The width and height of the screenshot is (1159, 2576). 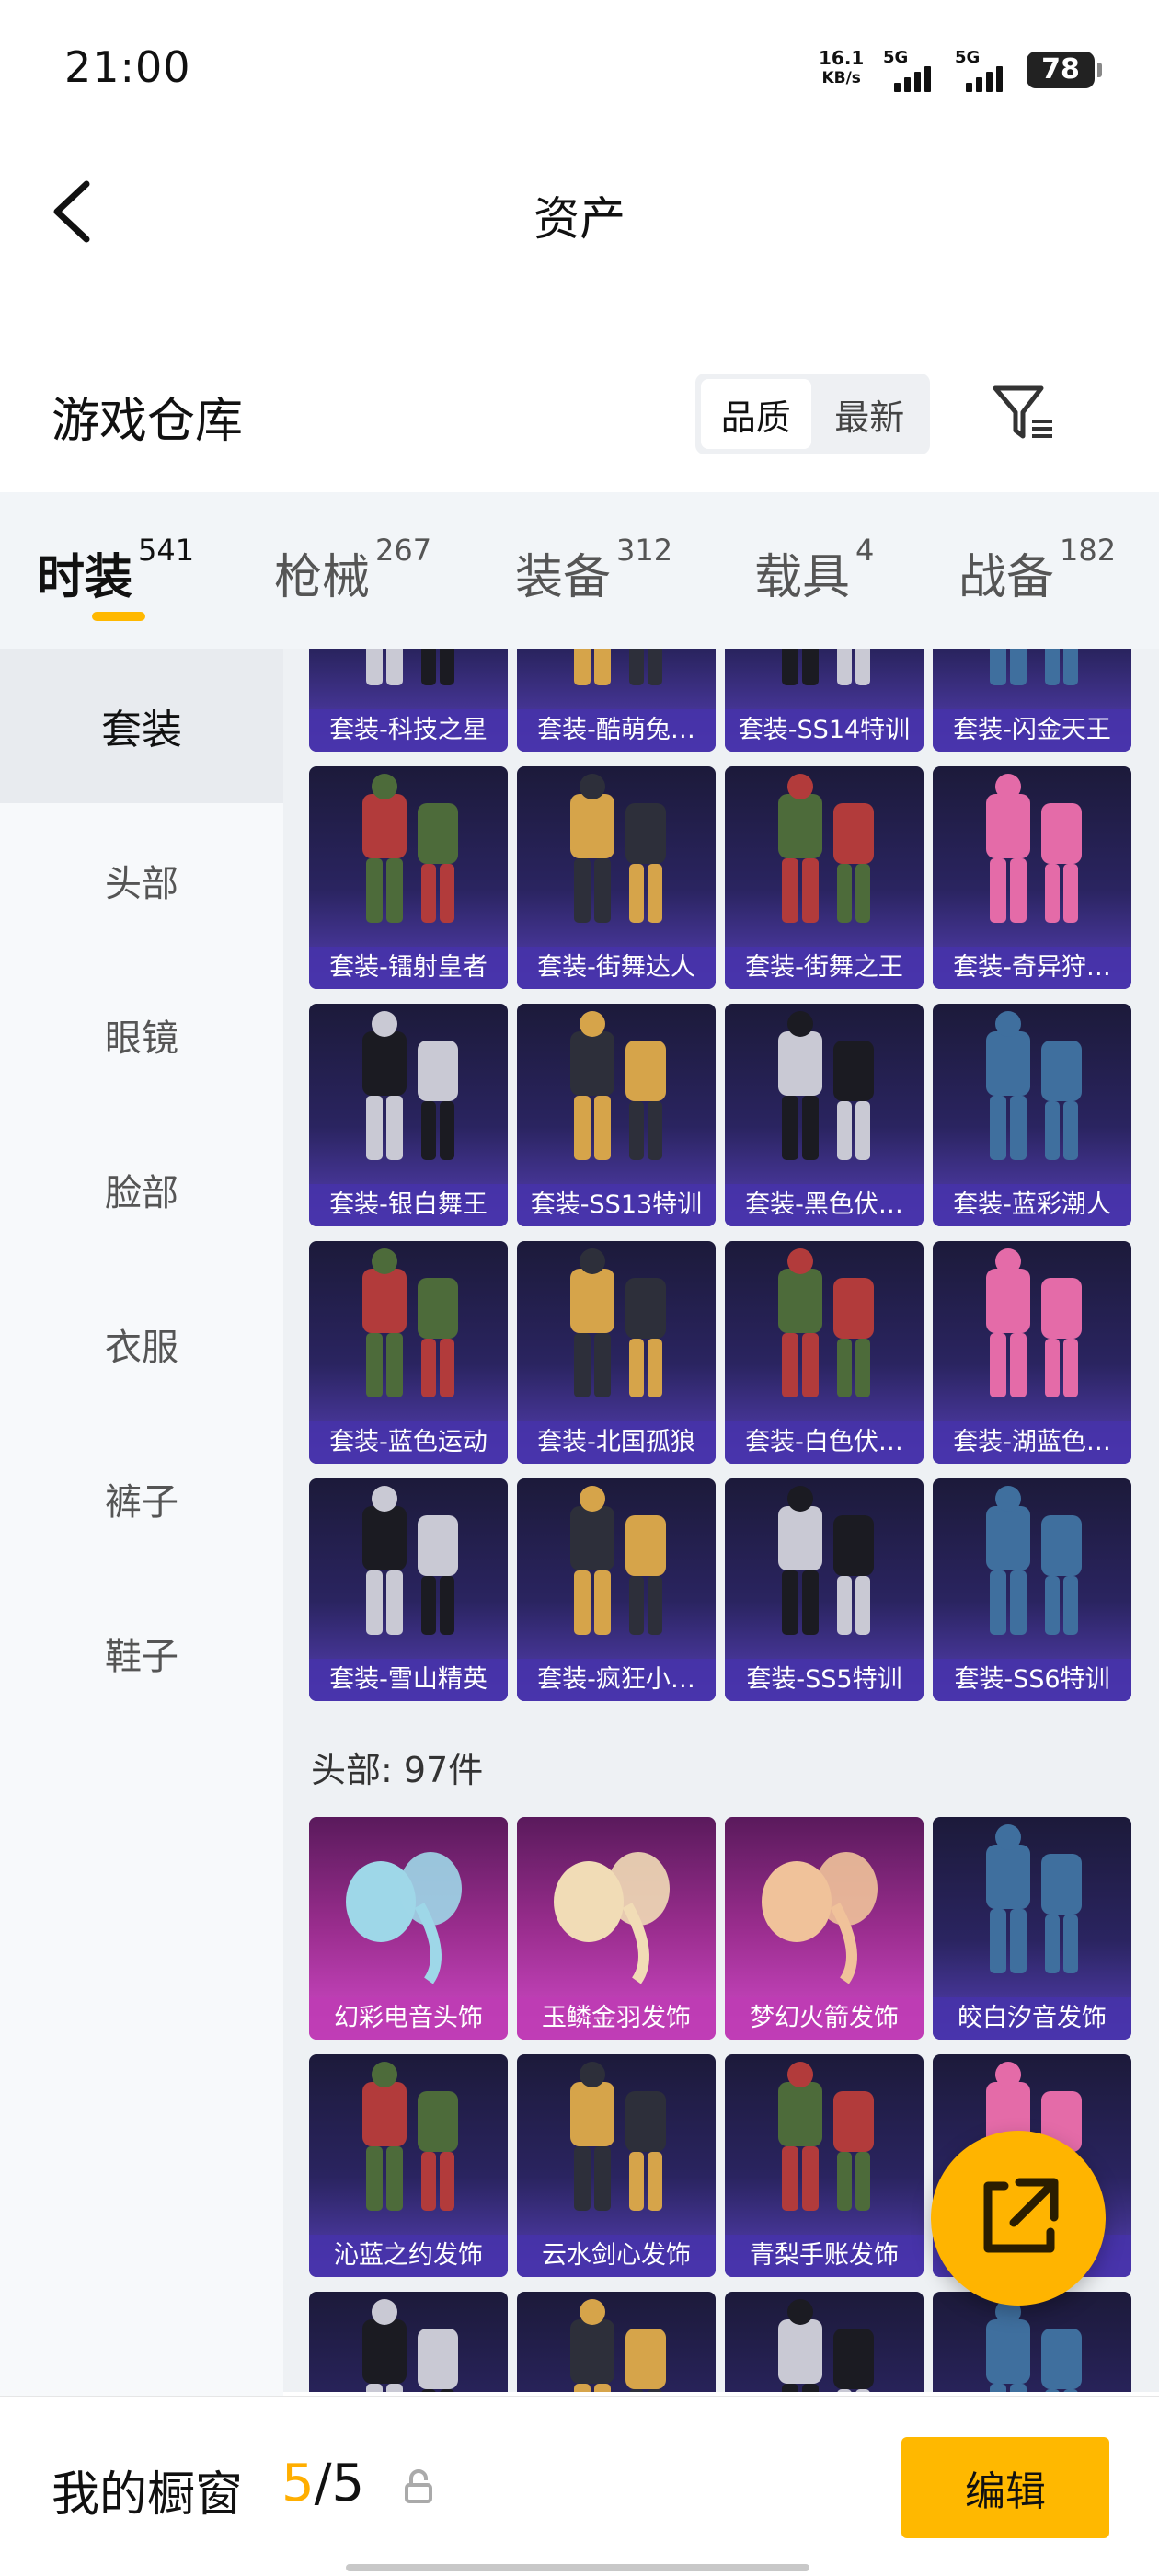 What do you see at coordinates (1021, 2215) in the screenshot?
I see `share-icon` at bounding box center [1021, 2215].